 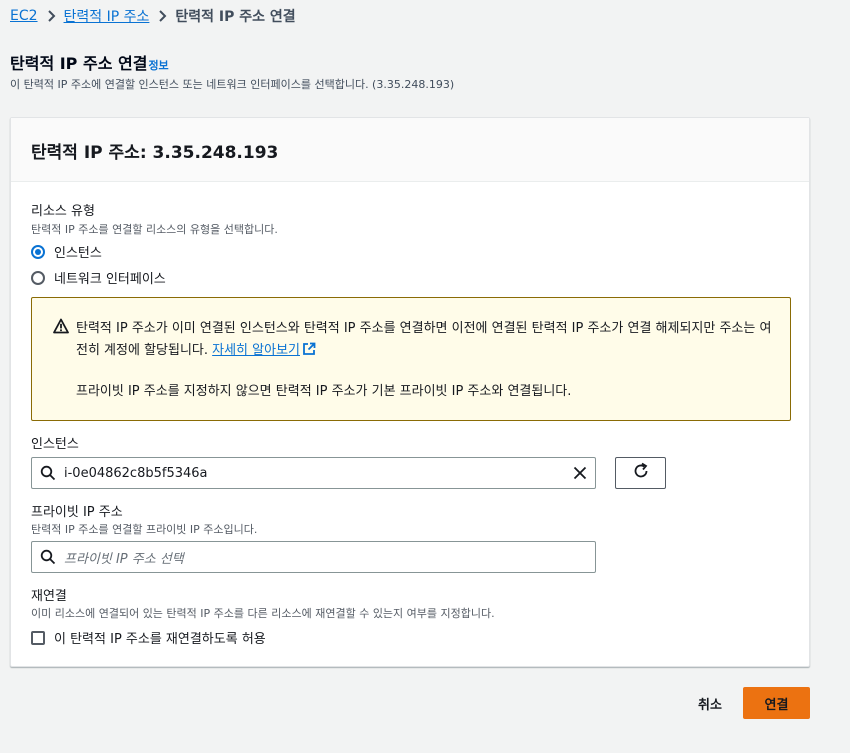 What do you see at coordinates (61, 326) in the screenshot?
I see `warning-icon` at bounding box center [61, 326].